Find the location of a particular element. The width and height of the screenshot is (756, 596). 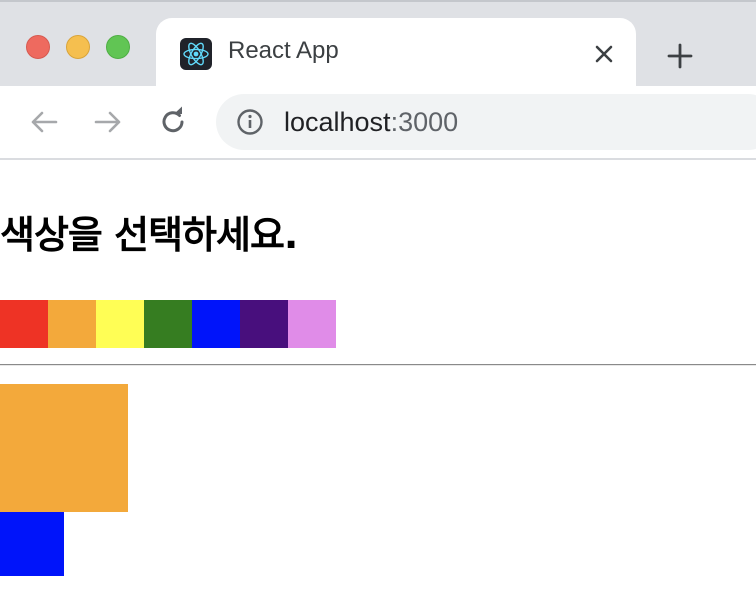

color-swatch-orange is located at coordinates (72, 324).